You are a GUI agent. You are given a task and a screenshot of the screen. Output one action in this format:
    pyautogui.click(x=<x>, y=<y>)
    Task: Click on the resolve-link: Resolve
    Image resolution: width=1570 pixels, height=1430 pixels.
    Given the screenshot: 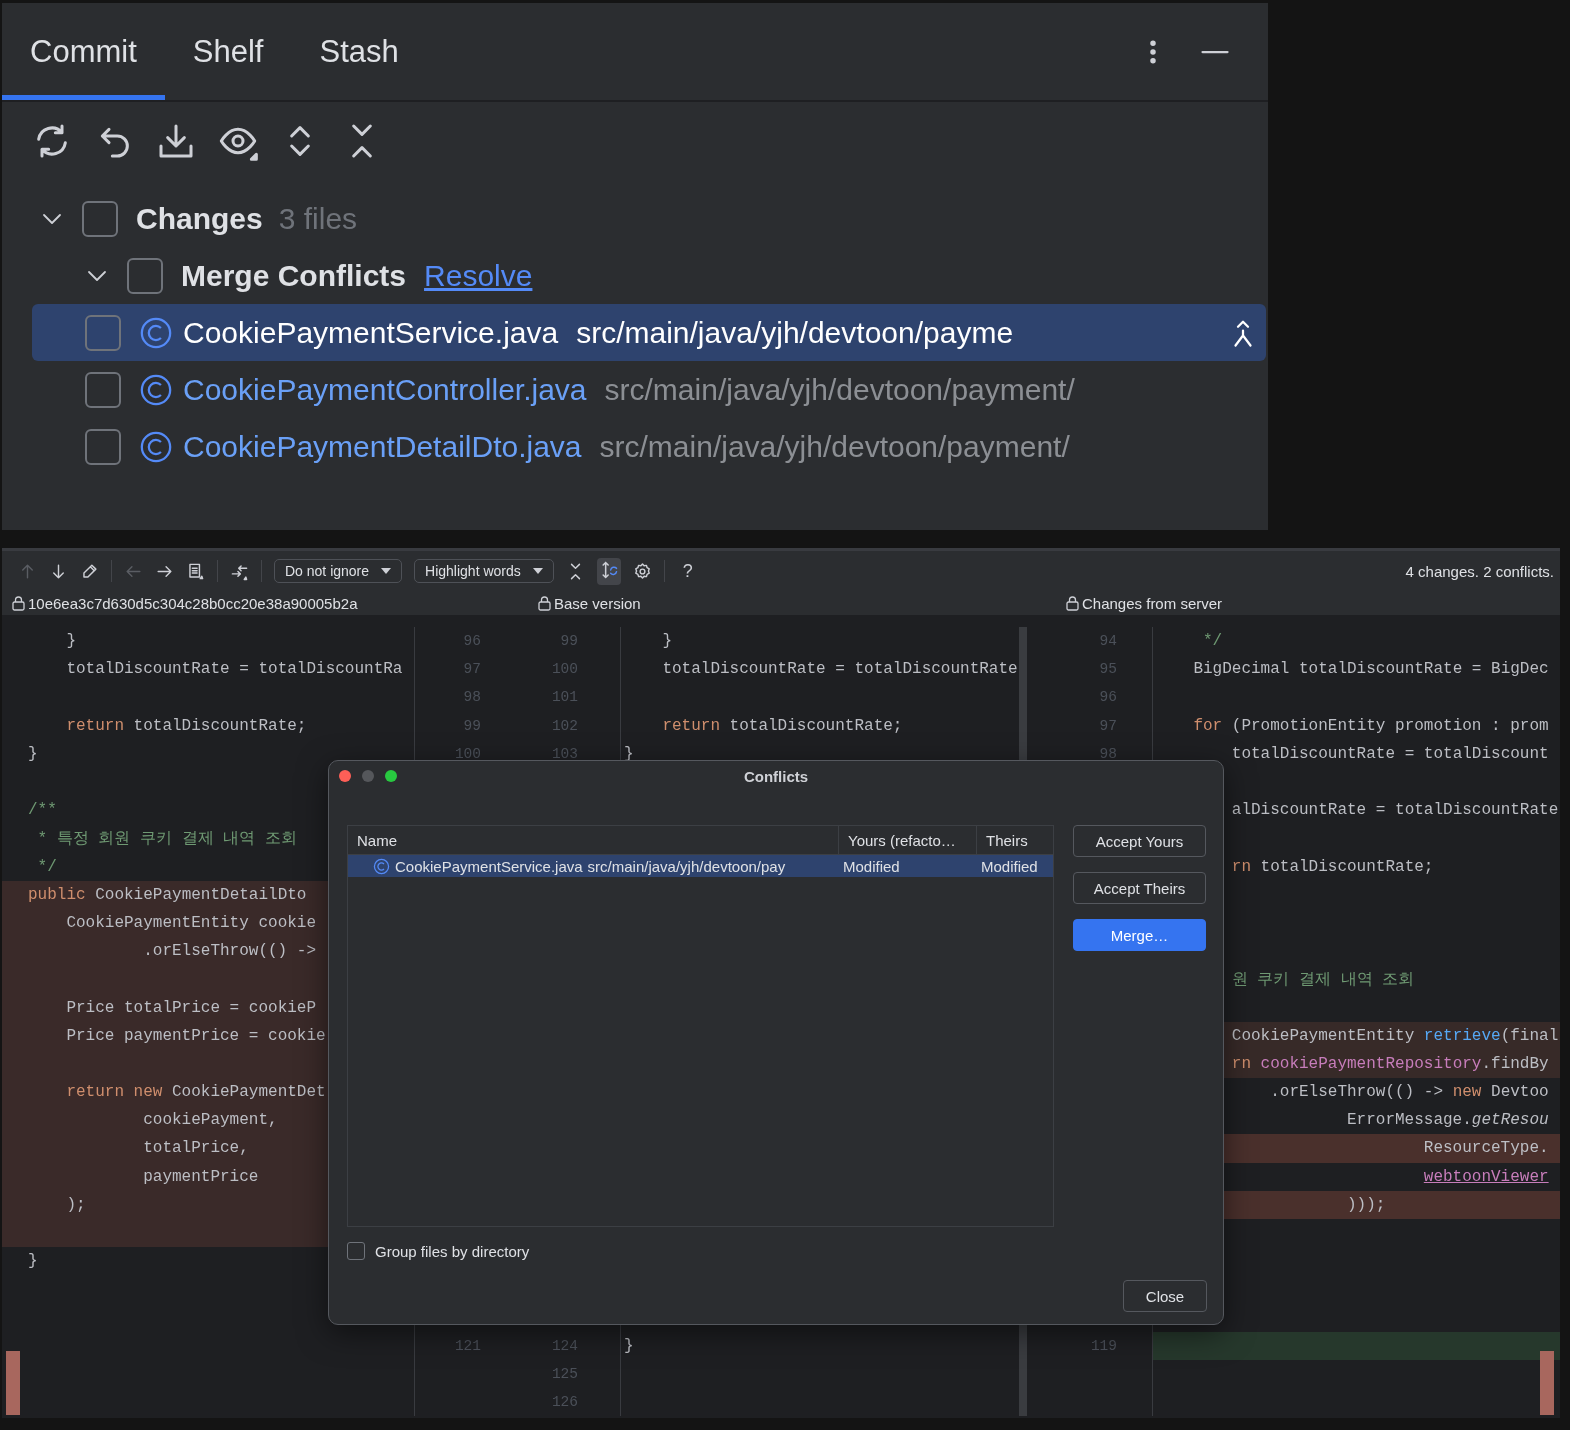 What is the action you would take?
    pyautogui.click(x=478, y=275)
    